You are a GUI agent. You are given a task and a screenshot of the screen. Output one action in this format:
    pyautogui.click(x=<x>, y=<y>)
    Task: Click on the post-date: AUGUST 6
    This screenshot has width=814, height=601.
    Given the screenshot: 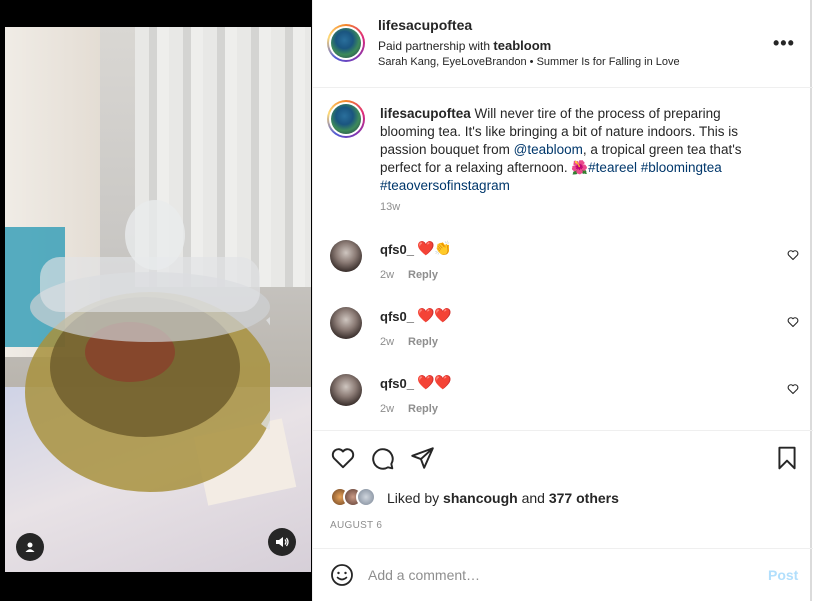 What is the action you would take?
    pyautogui.click(x=356, y=525)
    